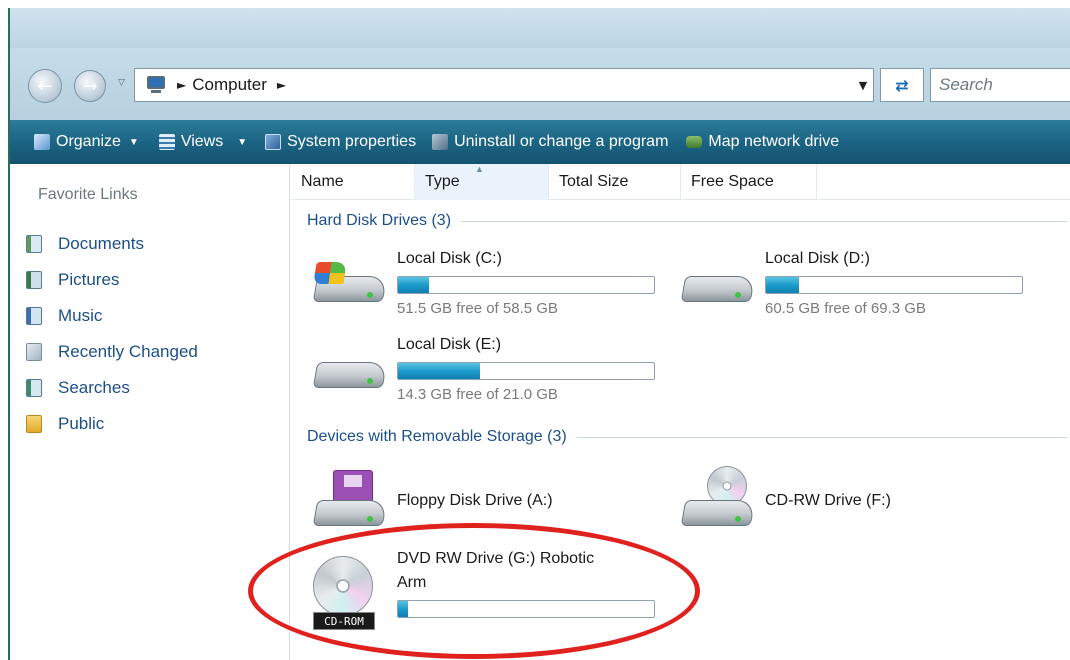 The image size is (1070, 660). I want to click on drive-local-disk-d: Local Disk (D:) 60.5 GB free of 69.3 GB, so click(867, 285).